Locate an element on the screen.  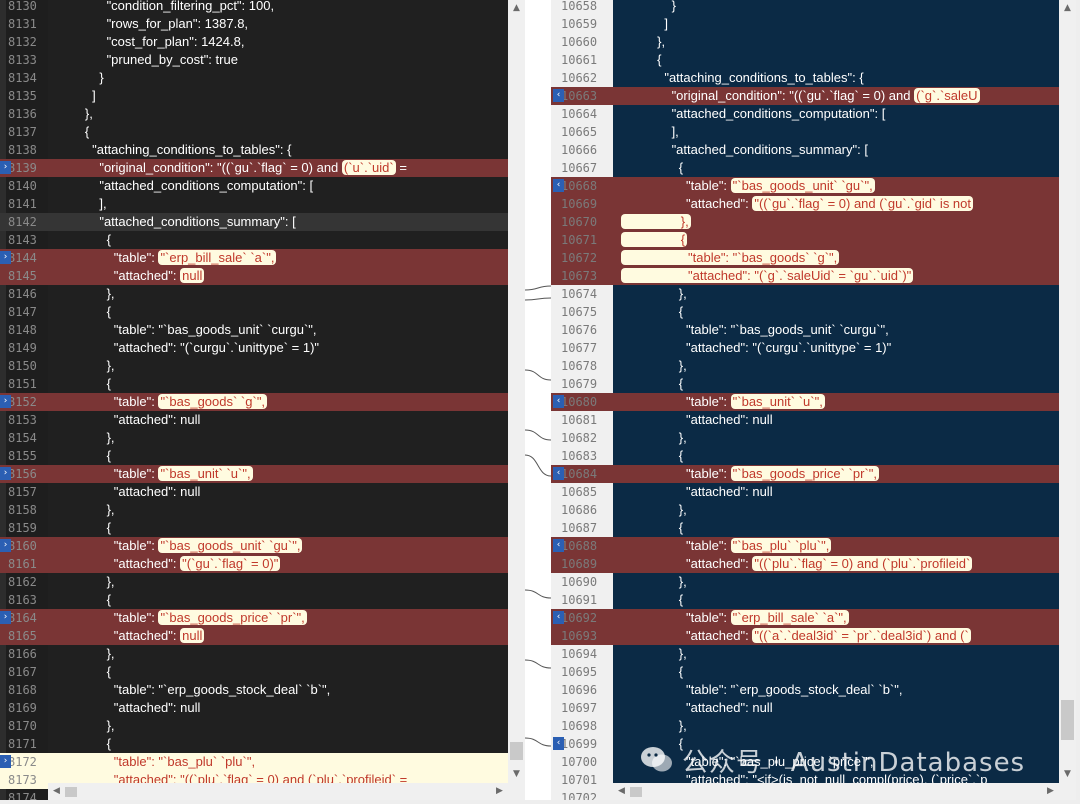
code-line: 10680 "table": "`bas_unit` `u`", ‹ is located at coordinates (805, 402).